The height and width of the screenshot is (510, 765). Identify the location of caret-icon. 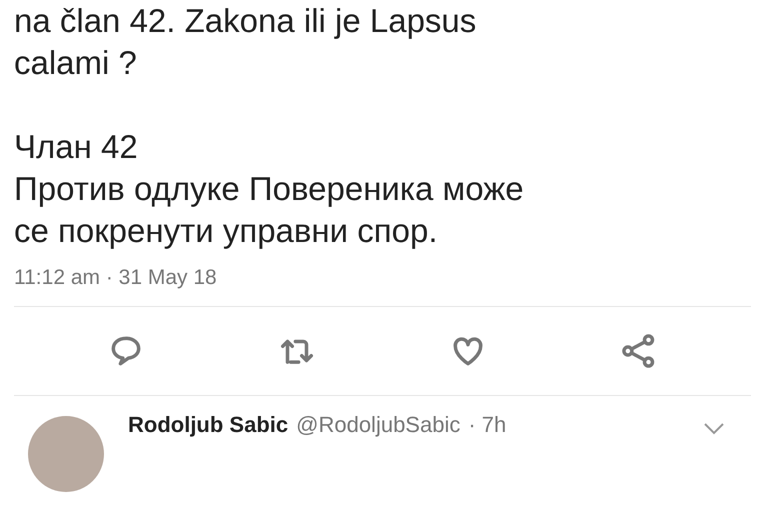
(714, 429).